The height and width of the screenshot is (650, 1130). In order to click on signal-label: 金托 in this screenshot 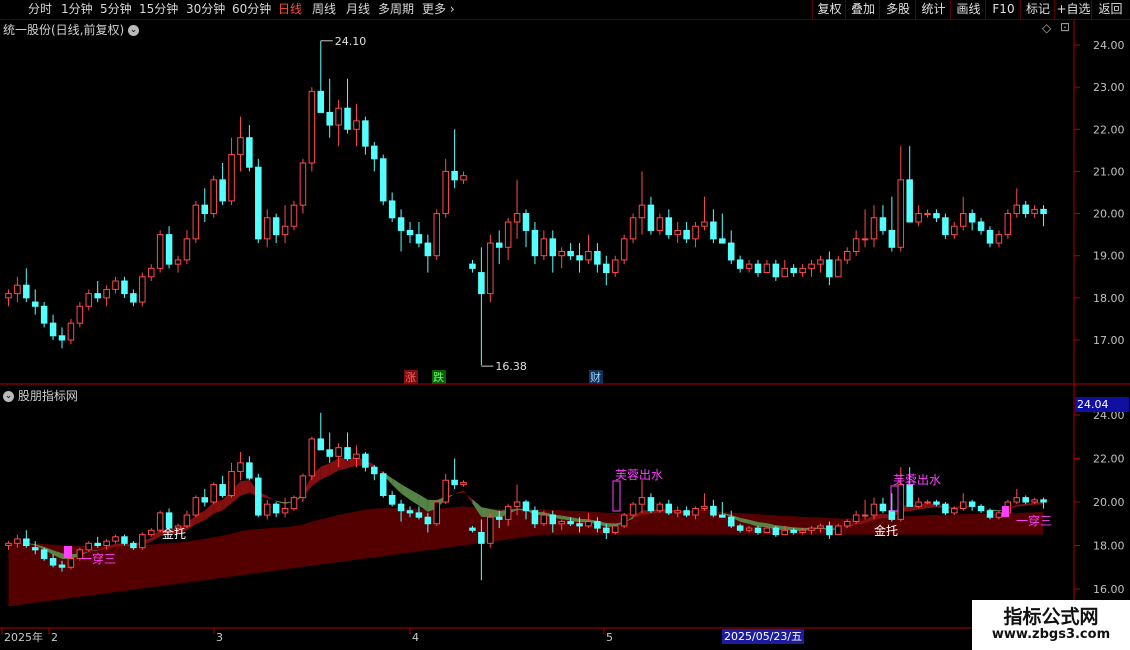, I will do `click(886, 530)`.